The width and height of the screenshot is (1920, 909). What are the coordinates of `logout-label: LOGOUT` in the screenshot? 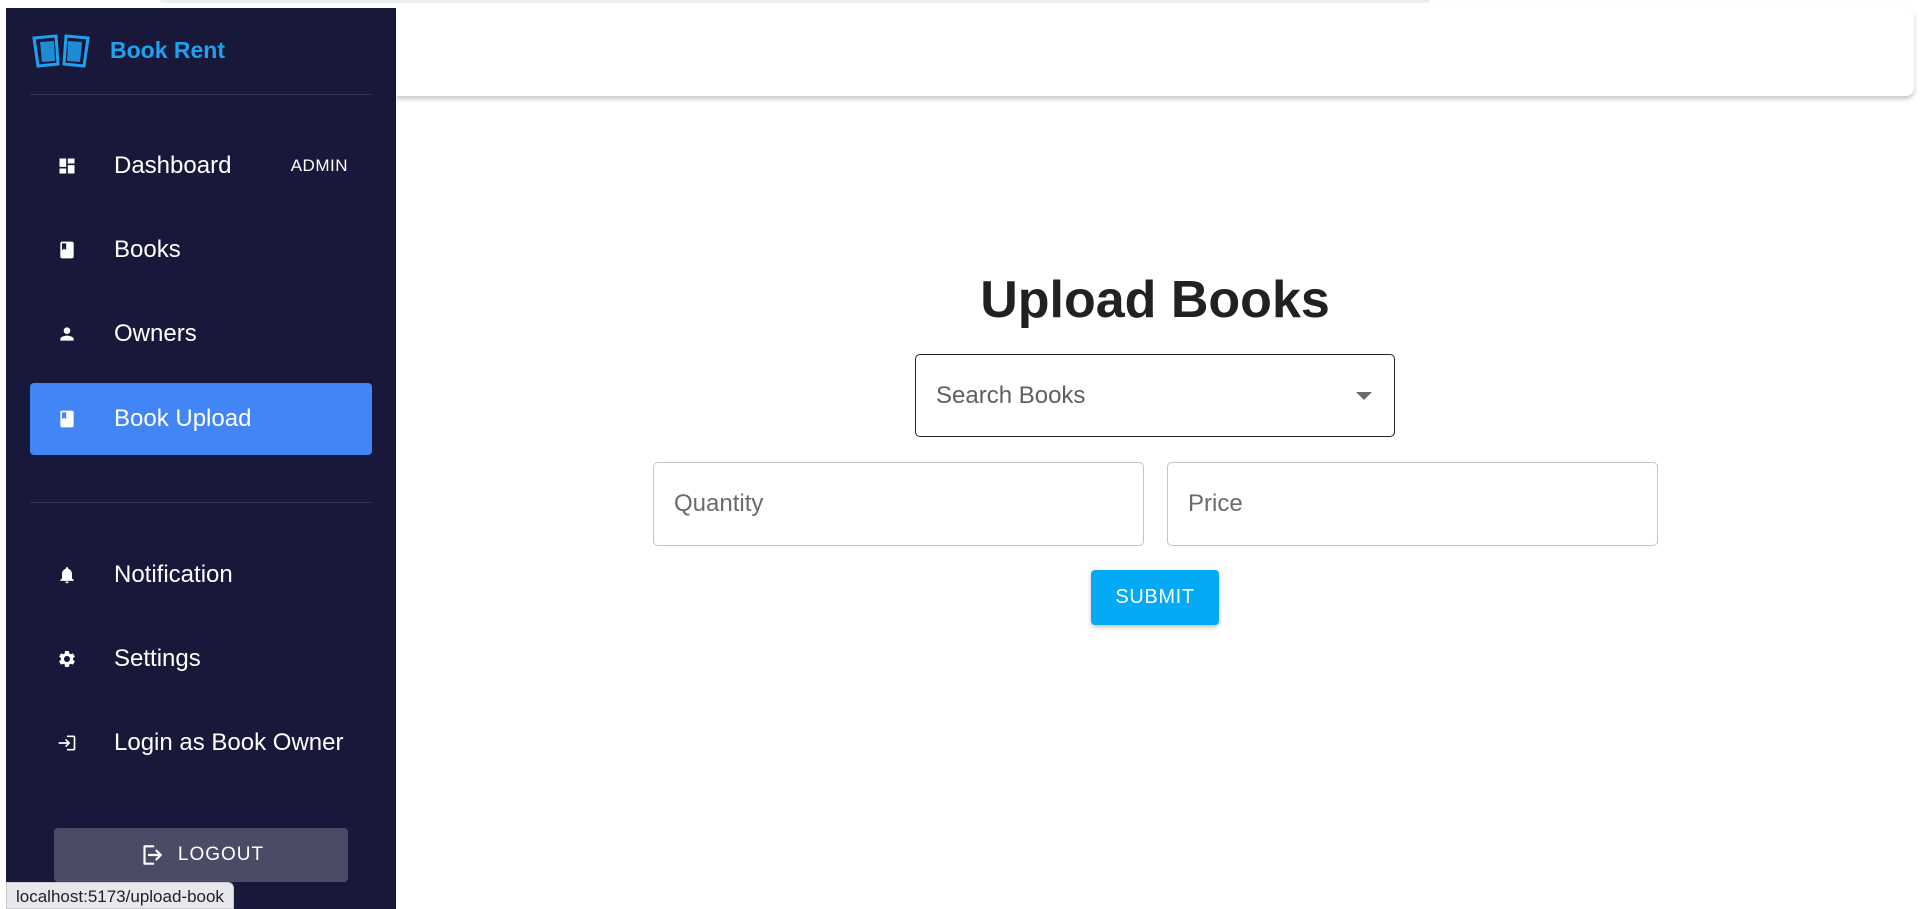 It's located at (221, 854).